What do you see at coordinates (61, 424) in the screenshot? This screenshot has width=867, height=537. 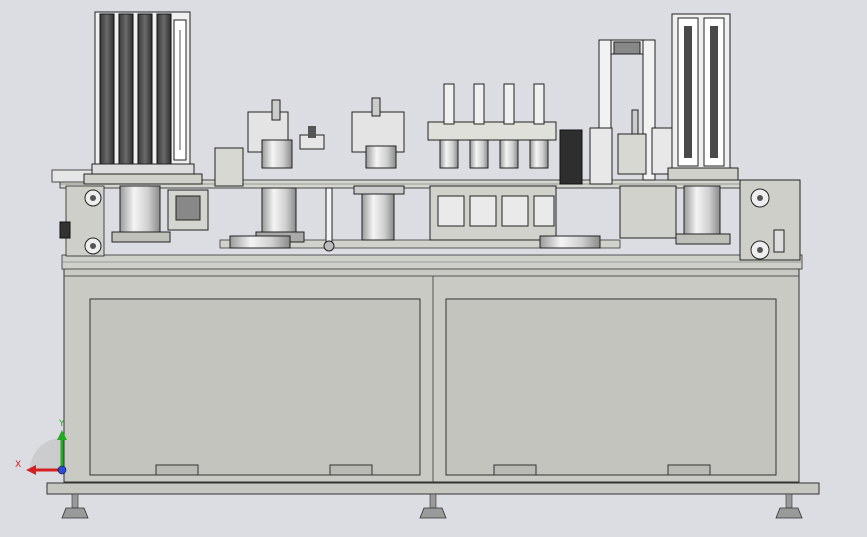 I see `y-axis-label: Y` at bounding box center [61, 424].